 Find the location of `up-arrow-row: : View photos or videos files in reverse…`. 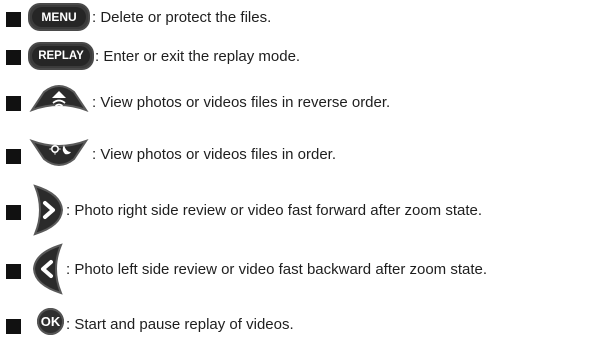

up-arrow-row: : View photos or videos files in reverse… is located at coordinates (300, 100).